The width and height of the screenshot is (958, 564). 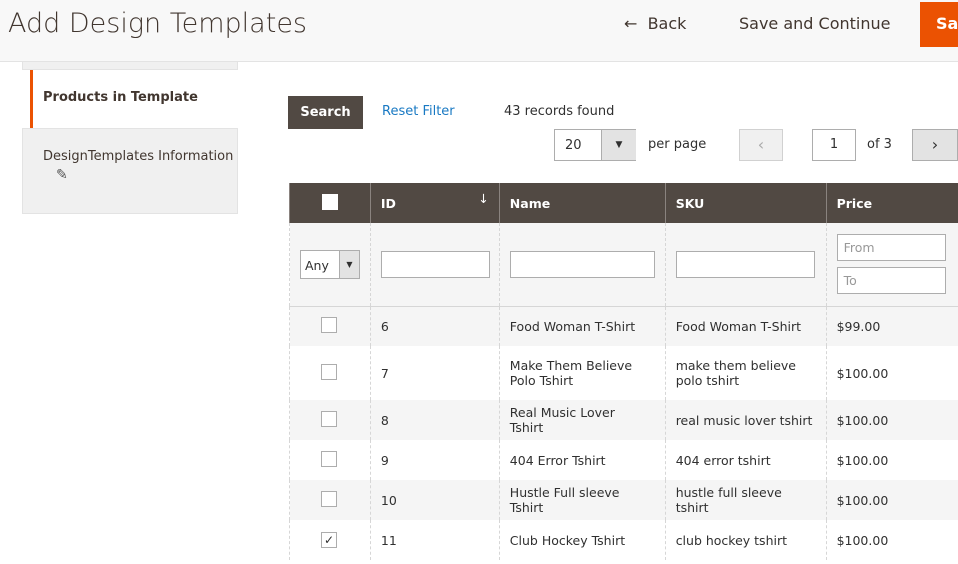 What do you see at coordinates (745, 264) in the screenshot?
I see `sku-filter-input` at bounding box center [745, 264].